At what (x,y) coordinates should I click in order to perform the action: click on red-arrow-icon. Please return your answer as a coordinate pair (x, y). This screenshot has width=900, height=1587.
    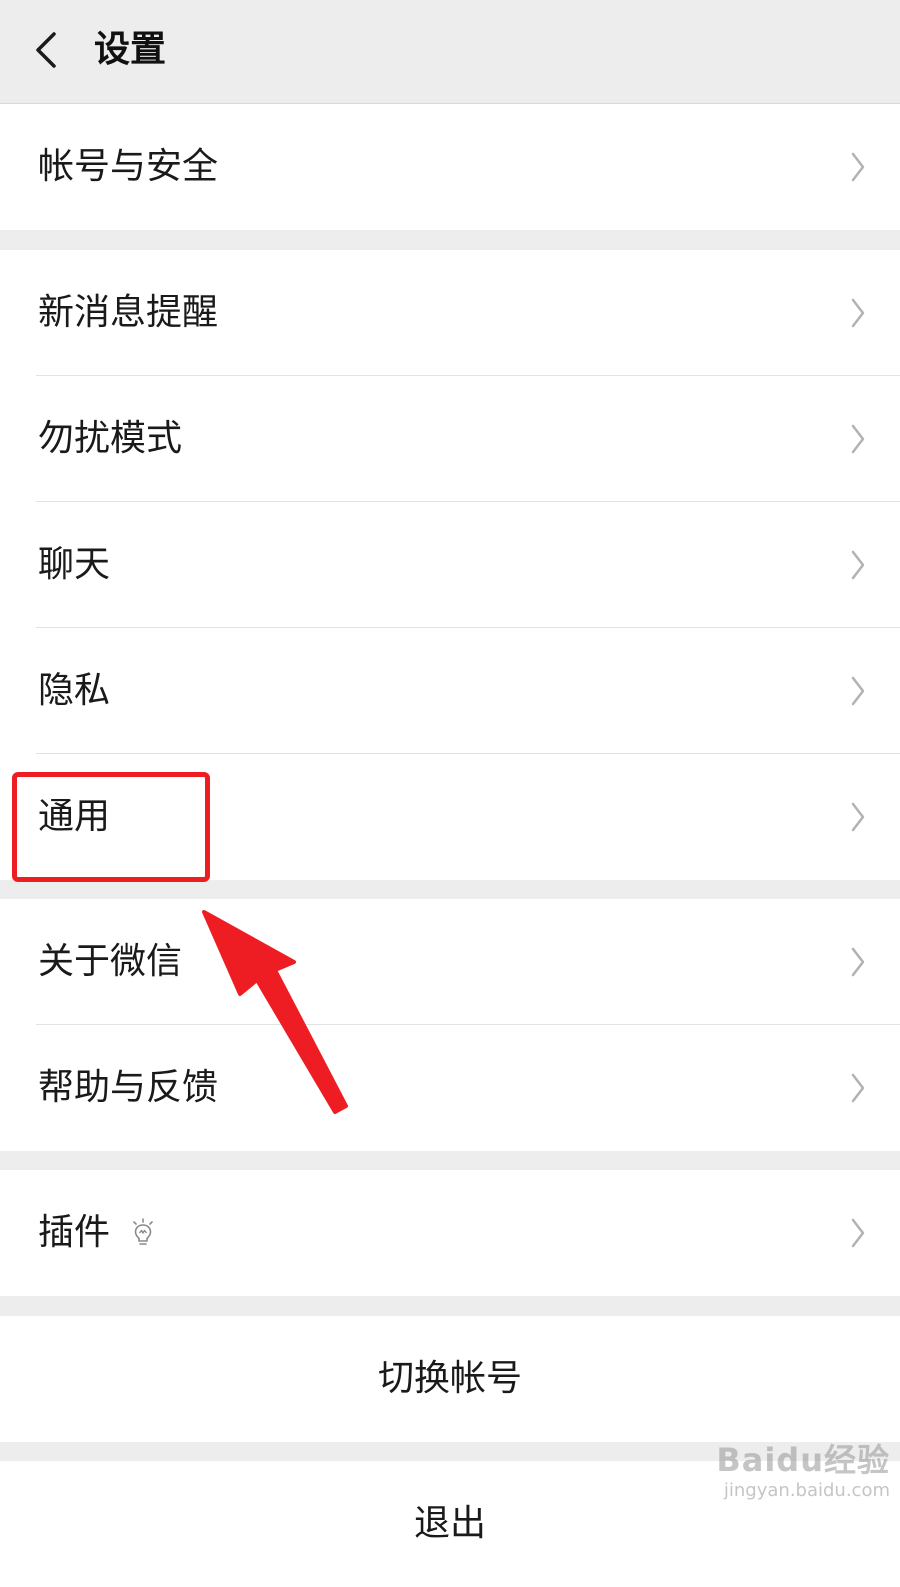
    Looking at the image, I should click on (275, 1012).